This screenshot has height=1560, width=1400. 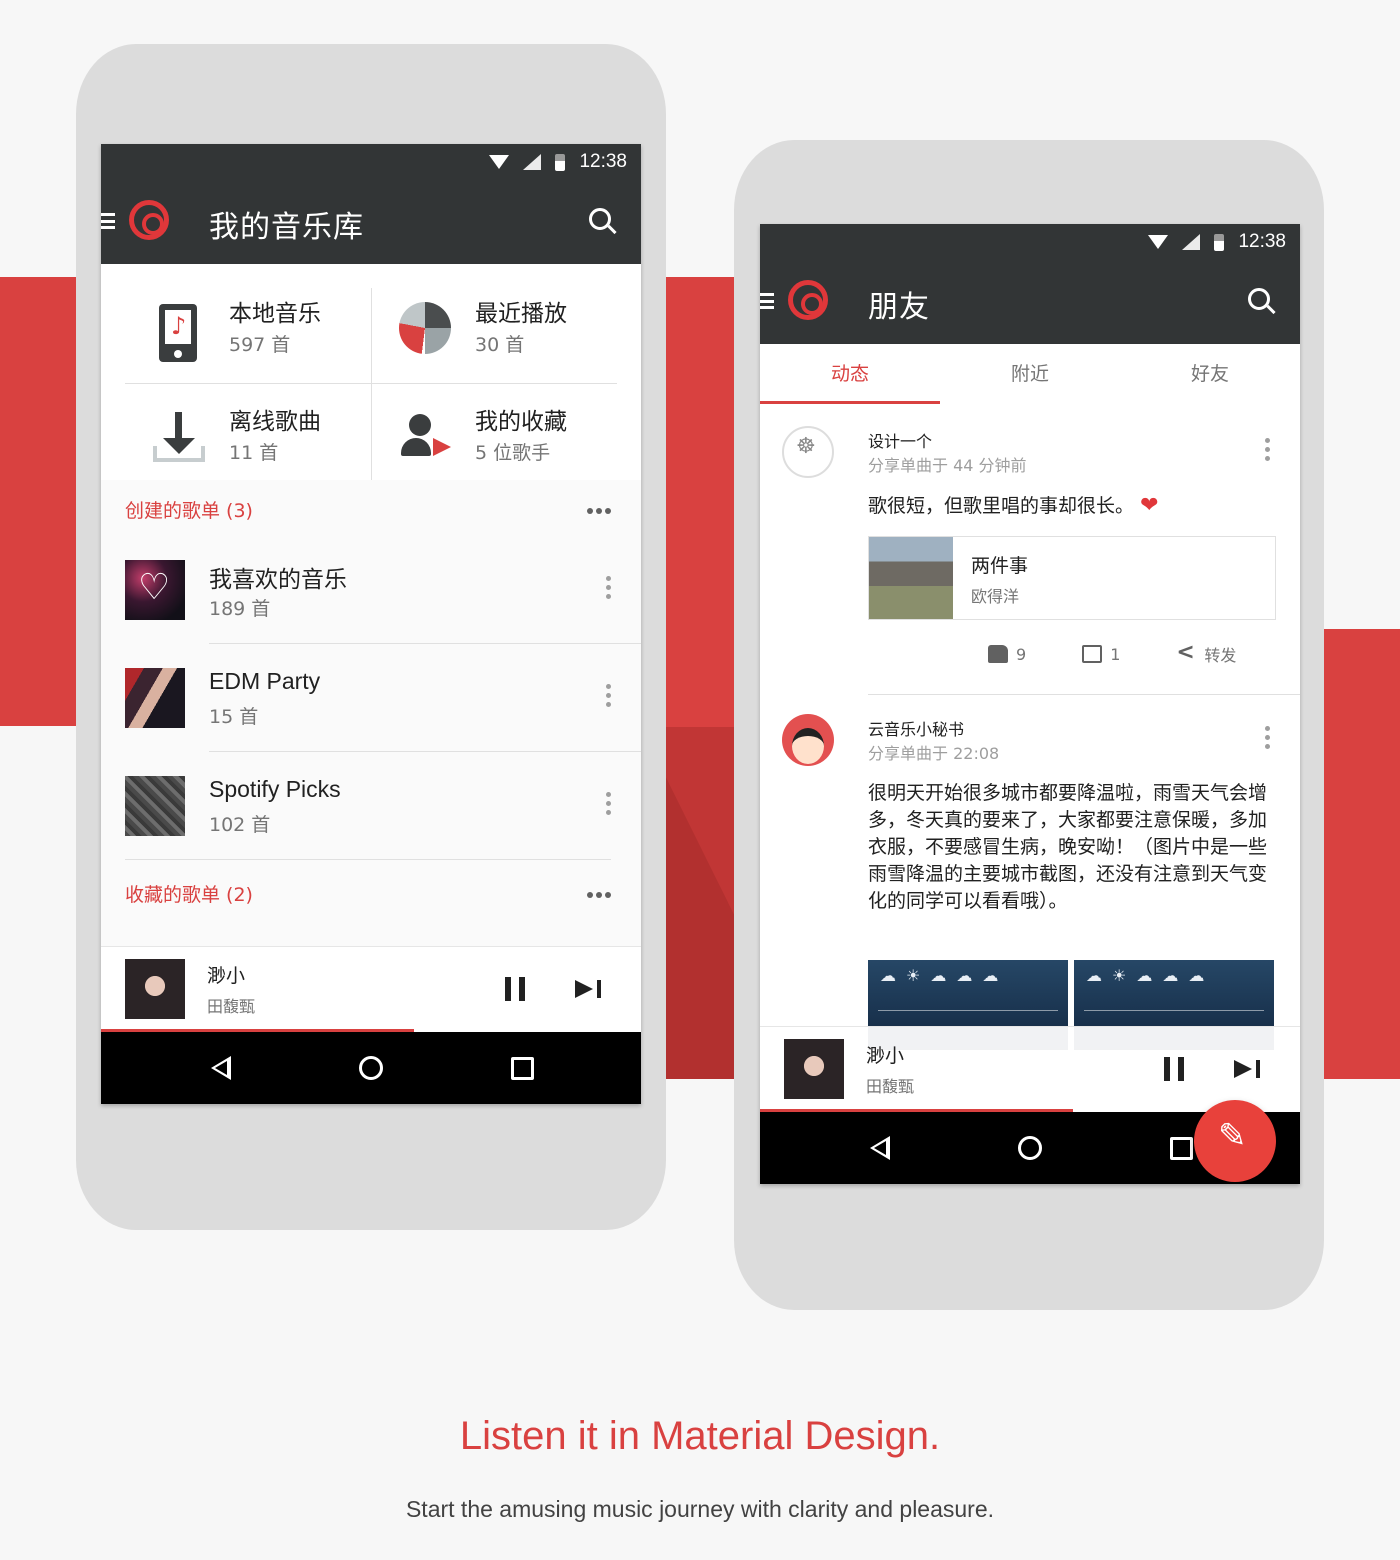 What do you see at coordinates (1220, 655) in the screenshot?
I see `share-label: 转发` at bounding box center [1220, 655].